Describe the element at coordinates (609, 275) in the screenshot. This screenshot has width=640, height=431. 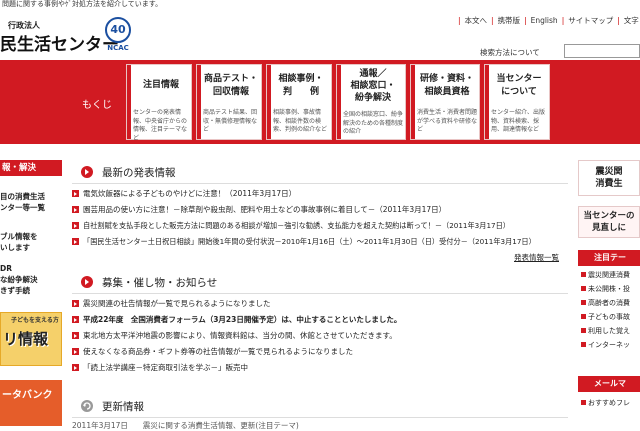
I see `theme-link: 震災関連消費` at that location.